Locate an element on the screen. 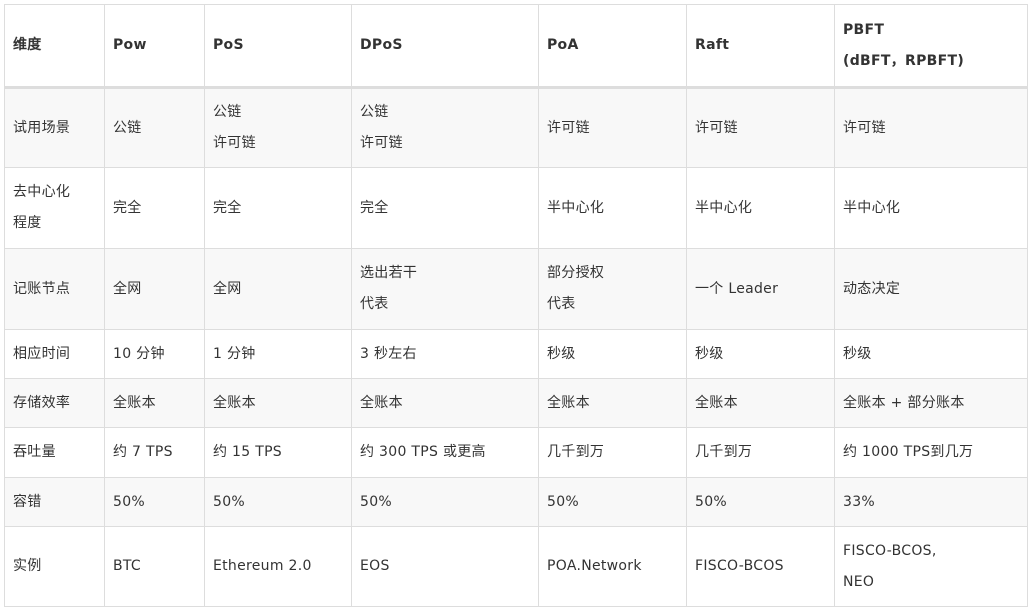  cell-text-line: PoA is located at coordinates (563, 45).